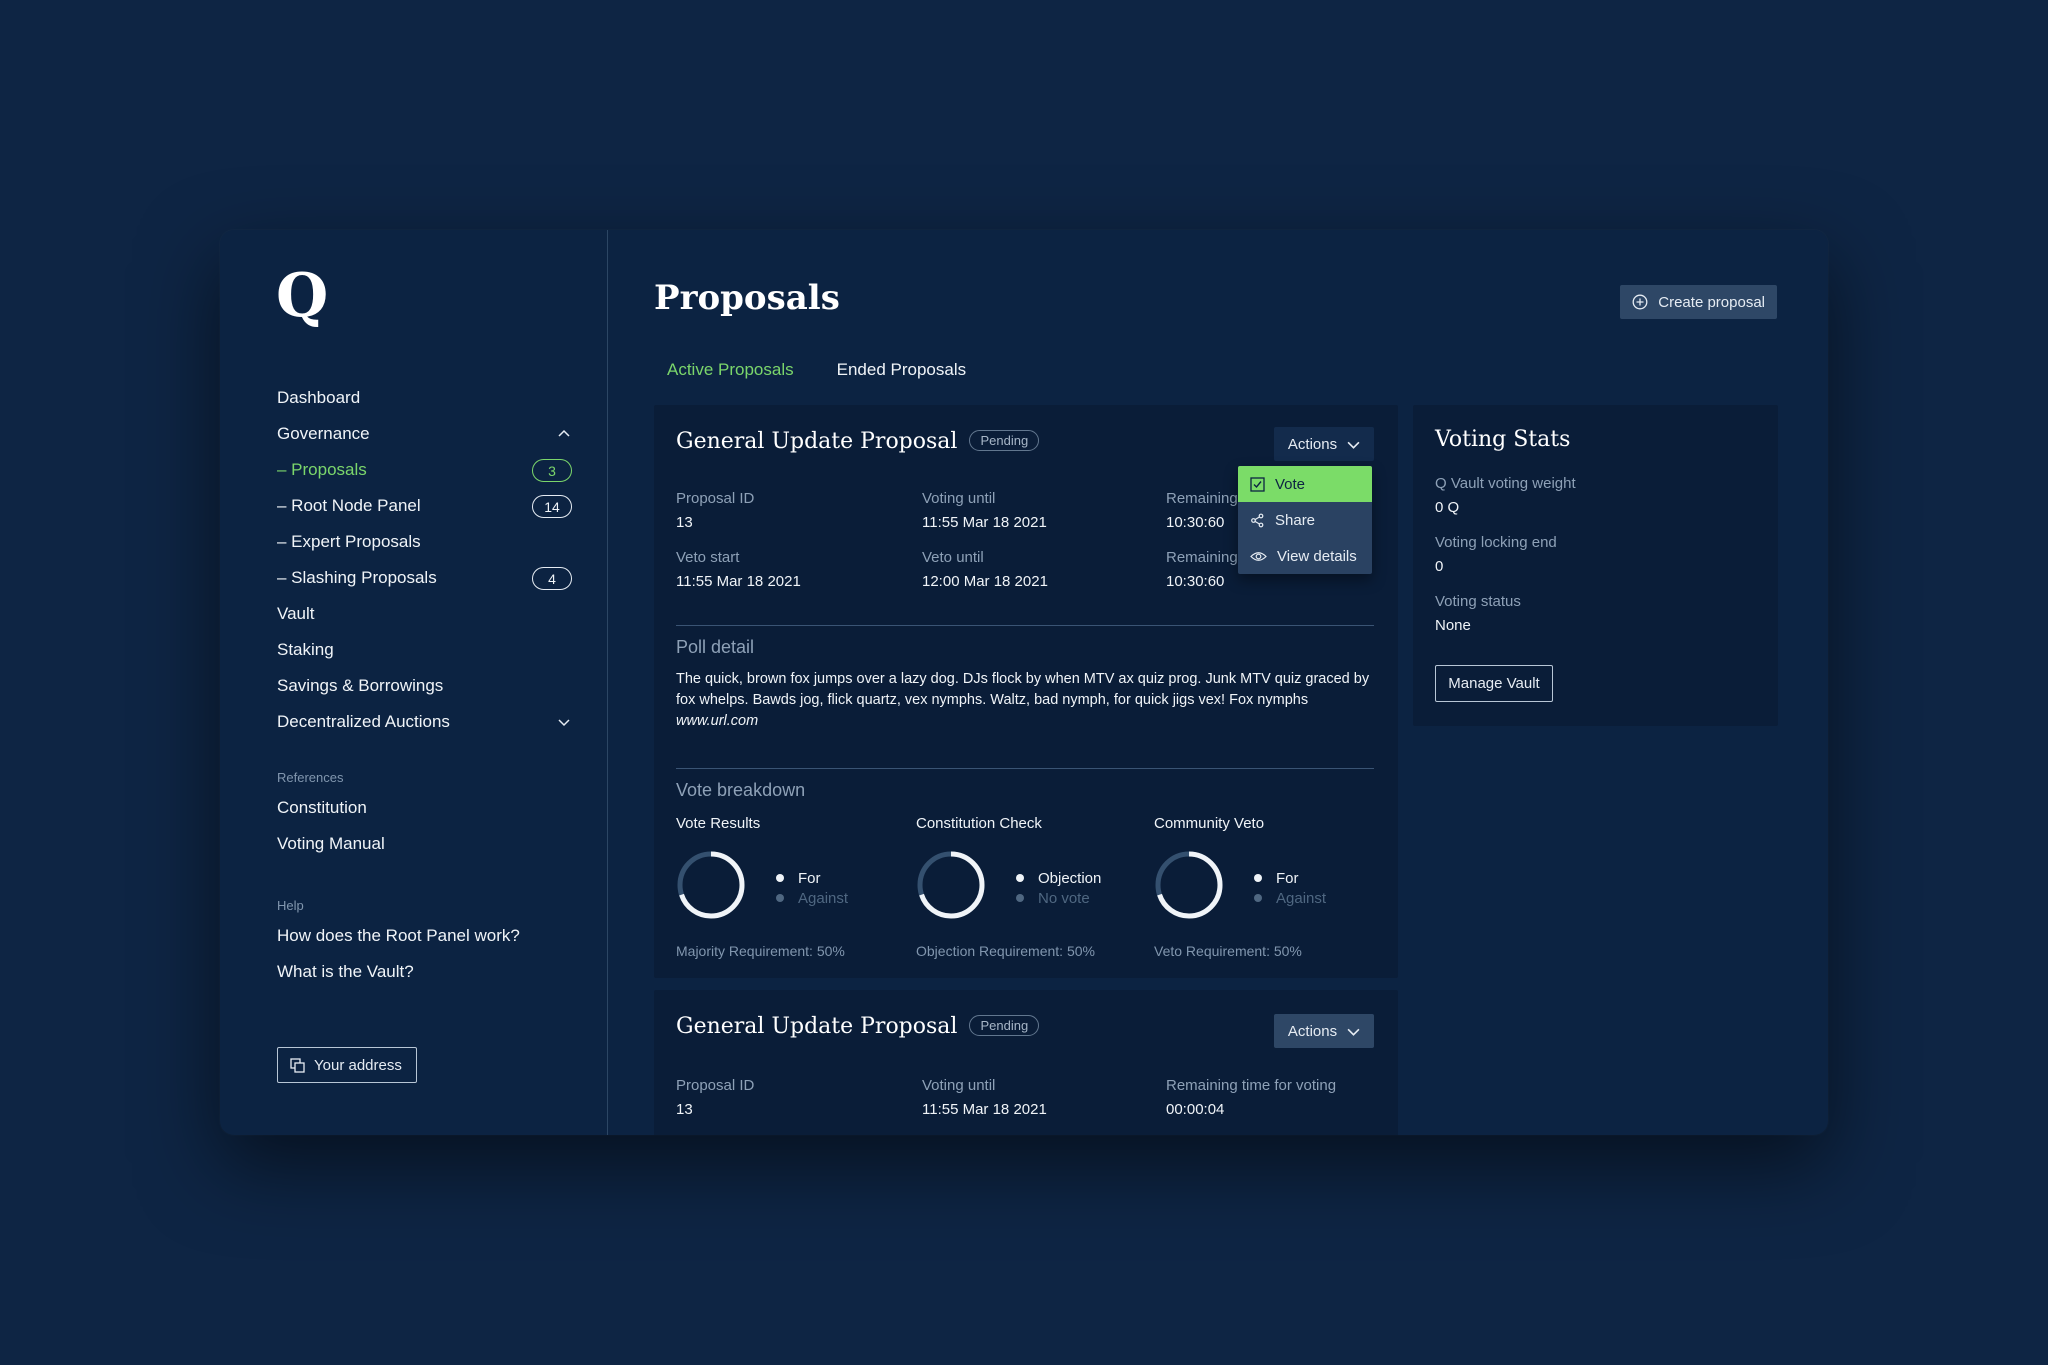 This screenshot has width=2048, height=1365. I want to click on sidebar-item-staking: Staking, so click(424, 650).